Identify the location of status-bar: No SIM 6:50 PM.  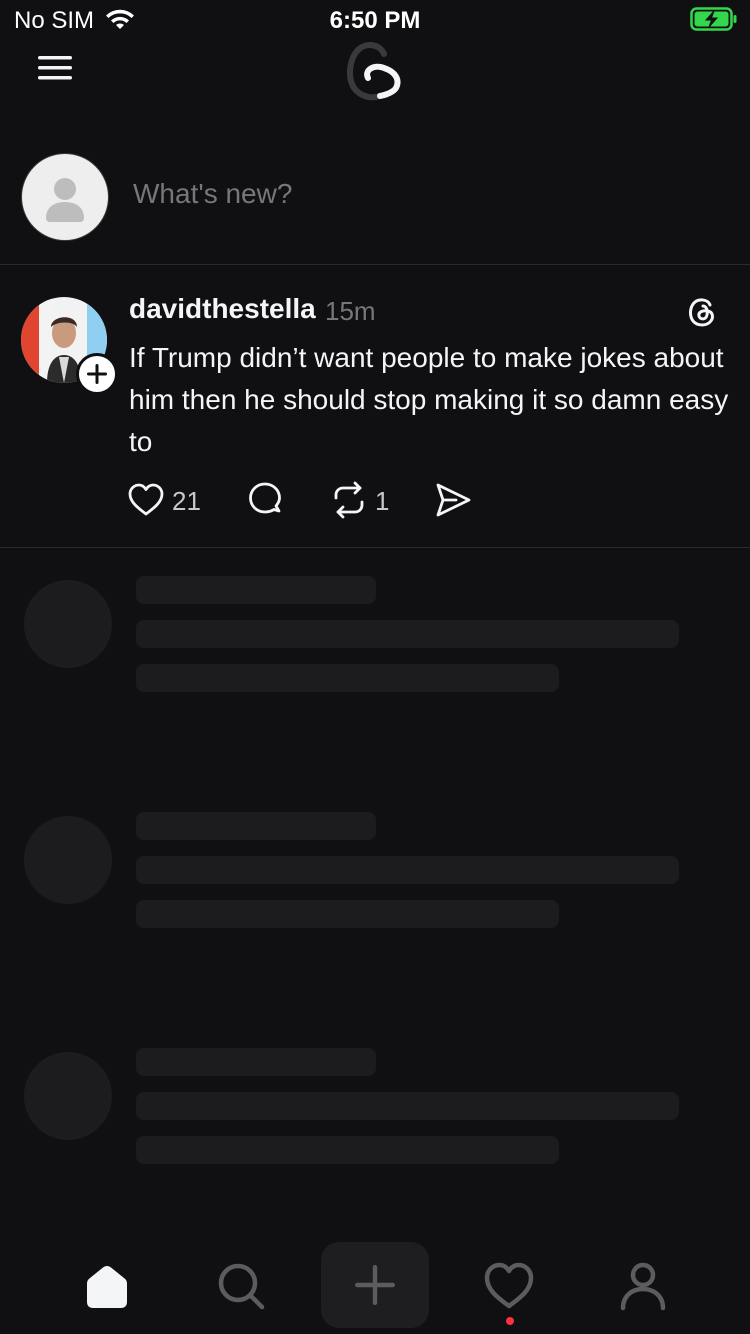
(375, 20).